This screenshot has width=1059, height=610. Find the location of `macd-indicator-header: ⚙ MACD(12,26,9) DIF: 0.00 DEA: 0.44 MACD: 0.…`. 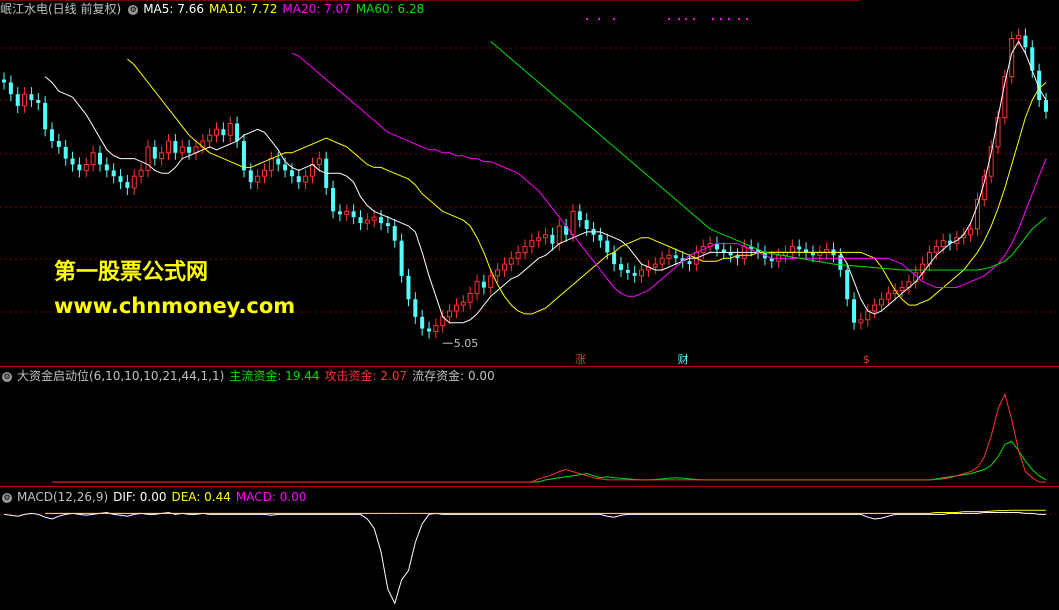

macd-indicator-header: ⚙ MACD(12,26,9) DIF: 0.00 DEA: 0.44 MACD: 0.… is located at coordinates (155, 497).